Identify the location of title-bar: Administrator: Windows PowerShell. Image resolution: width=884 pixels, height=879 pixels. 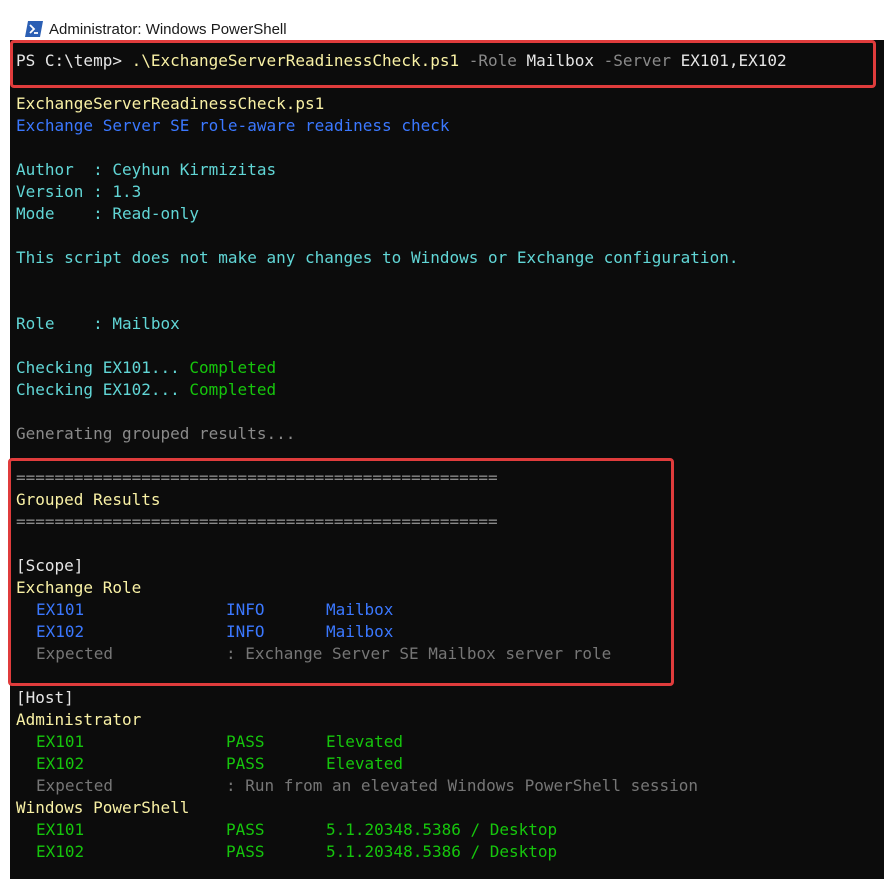
(442, 26).